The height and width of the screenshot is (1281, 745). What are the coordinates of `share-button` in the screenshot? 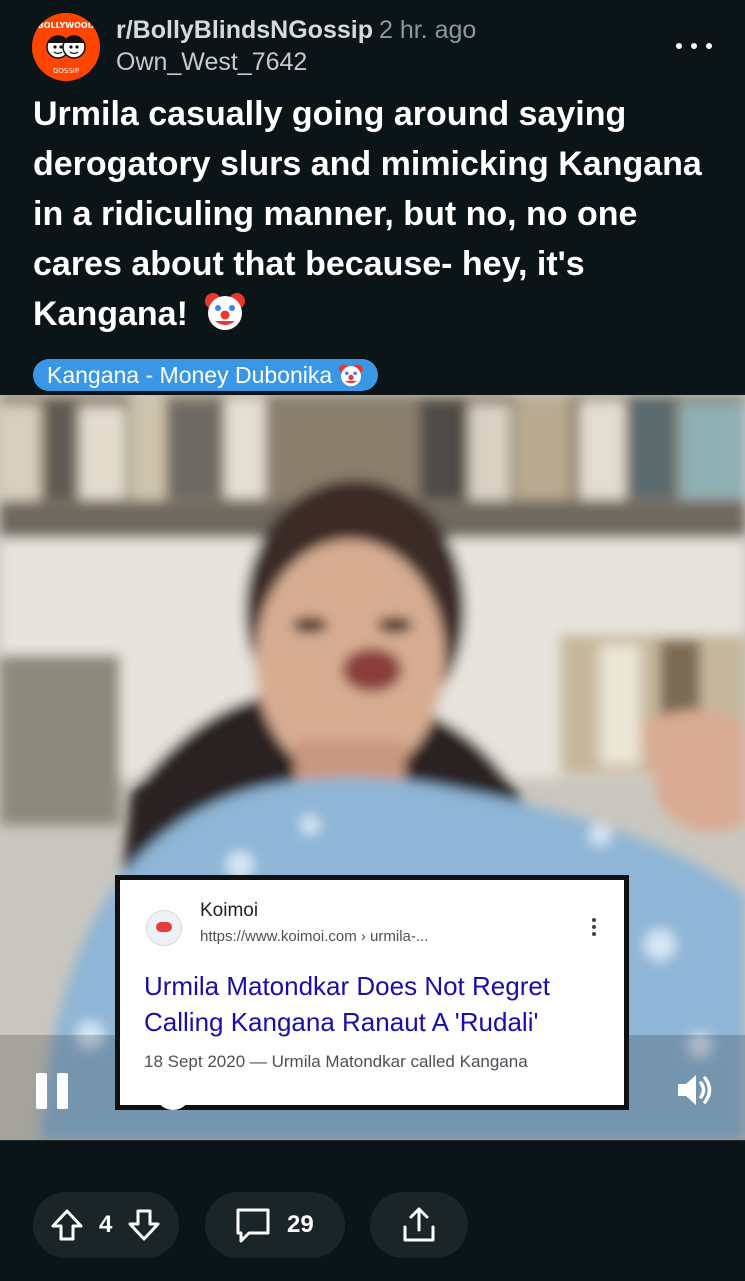 It's located at (419, 1225).